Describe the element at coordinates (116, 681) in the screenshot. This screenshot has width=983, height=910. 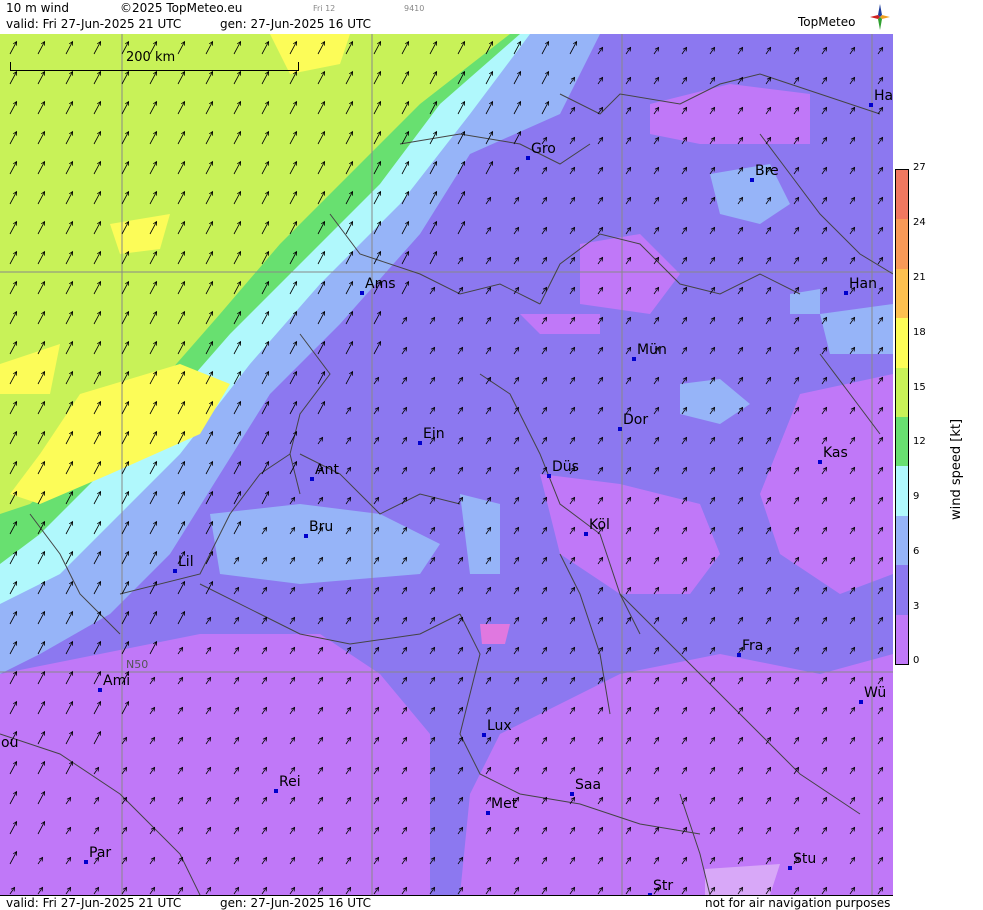
I see `city-label-Ami: Ami` at that location.